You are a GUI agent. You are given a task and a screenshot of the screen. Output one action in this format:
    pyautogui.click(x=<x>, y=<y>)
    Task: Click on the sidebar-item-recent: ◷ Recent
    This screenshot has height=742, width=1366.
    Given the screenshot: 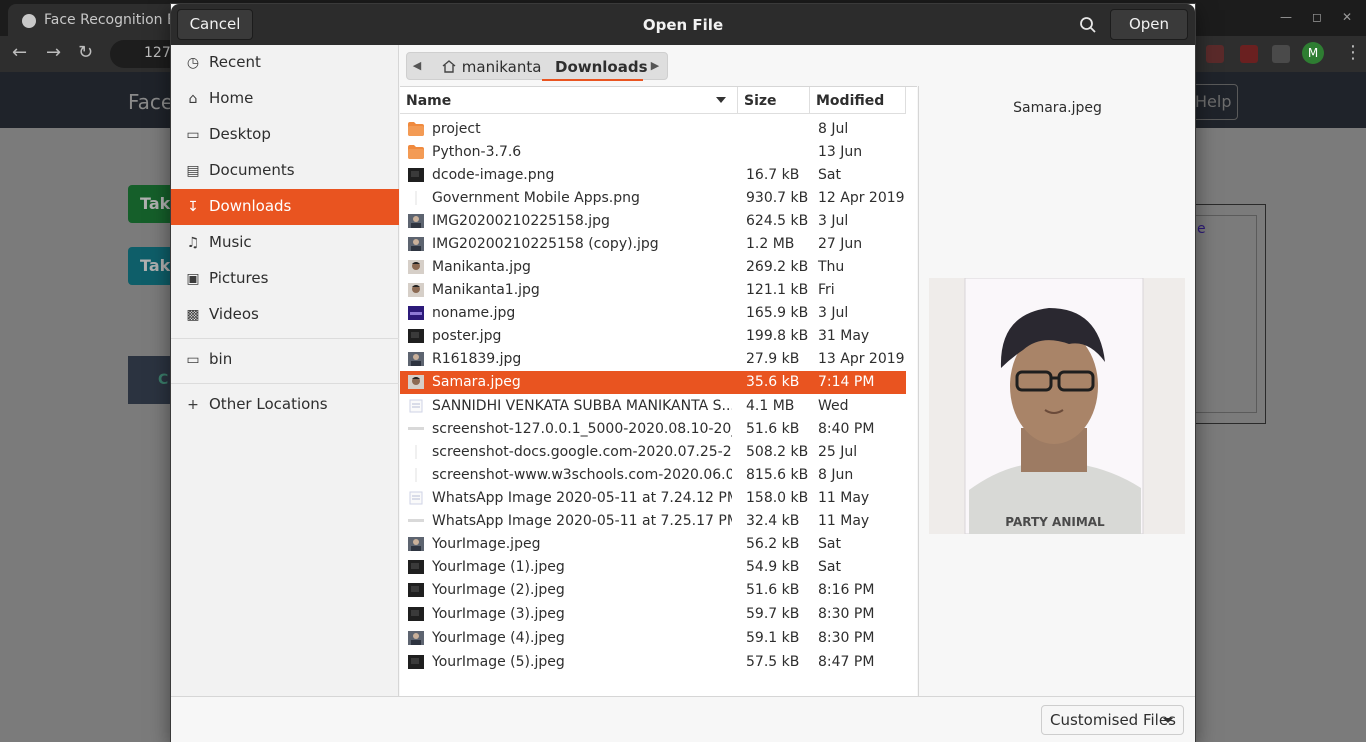 What is the action you would take?
    pyautogui.click(x=285, y=63)
    